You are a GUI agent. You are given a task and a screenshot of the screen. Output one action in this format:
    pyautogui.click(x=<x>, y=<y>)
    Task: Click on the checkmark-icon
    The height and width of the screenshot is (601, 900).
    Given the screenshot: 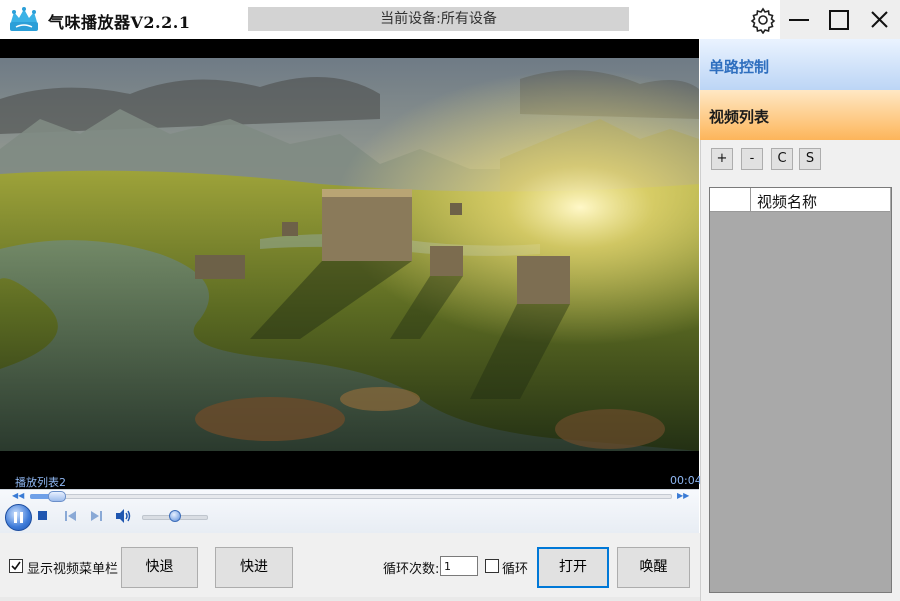 What is the action you would take?
    pyautogui.click(x=16, y=566)
    